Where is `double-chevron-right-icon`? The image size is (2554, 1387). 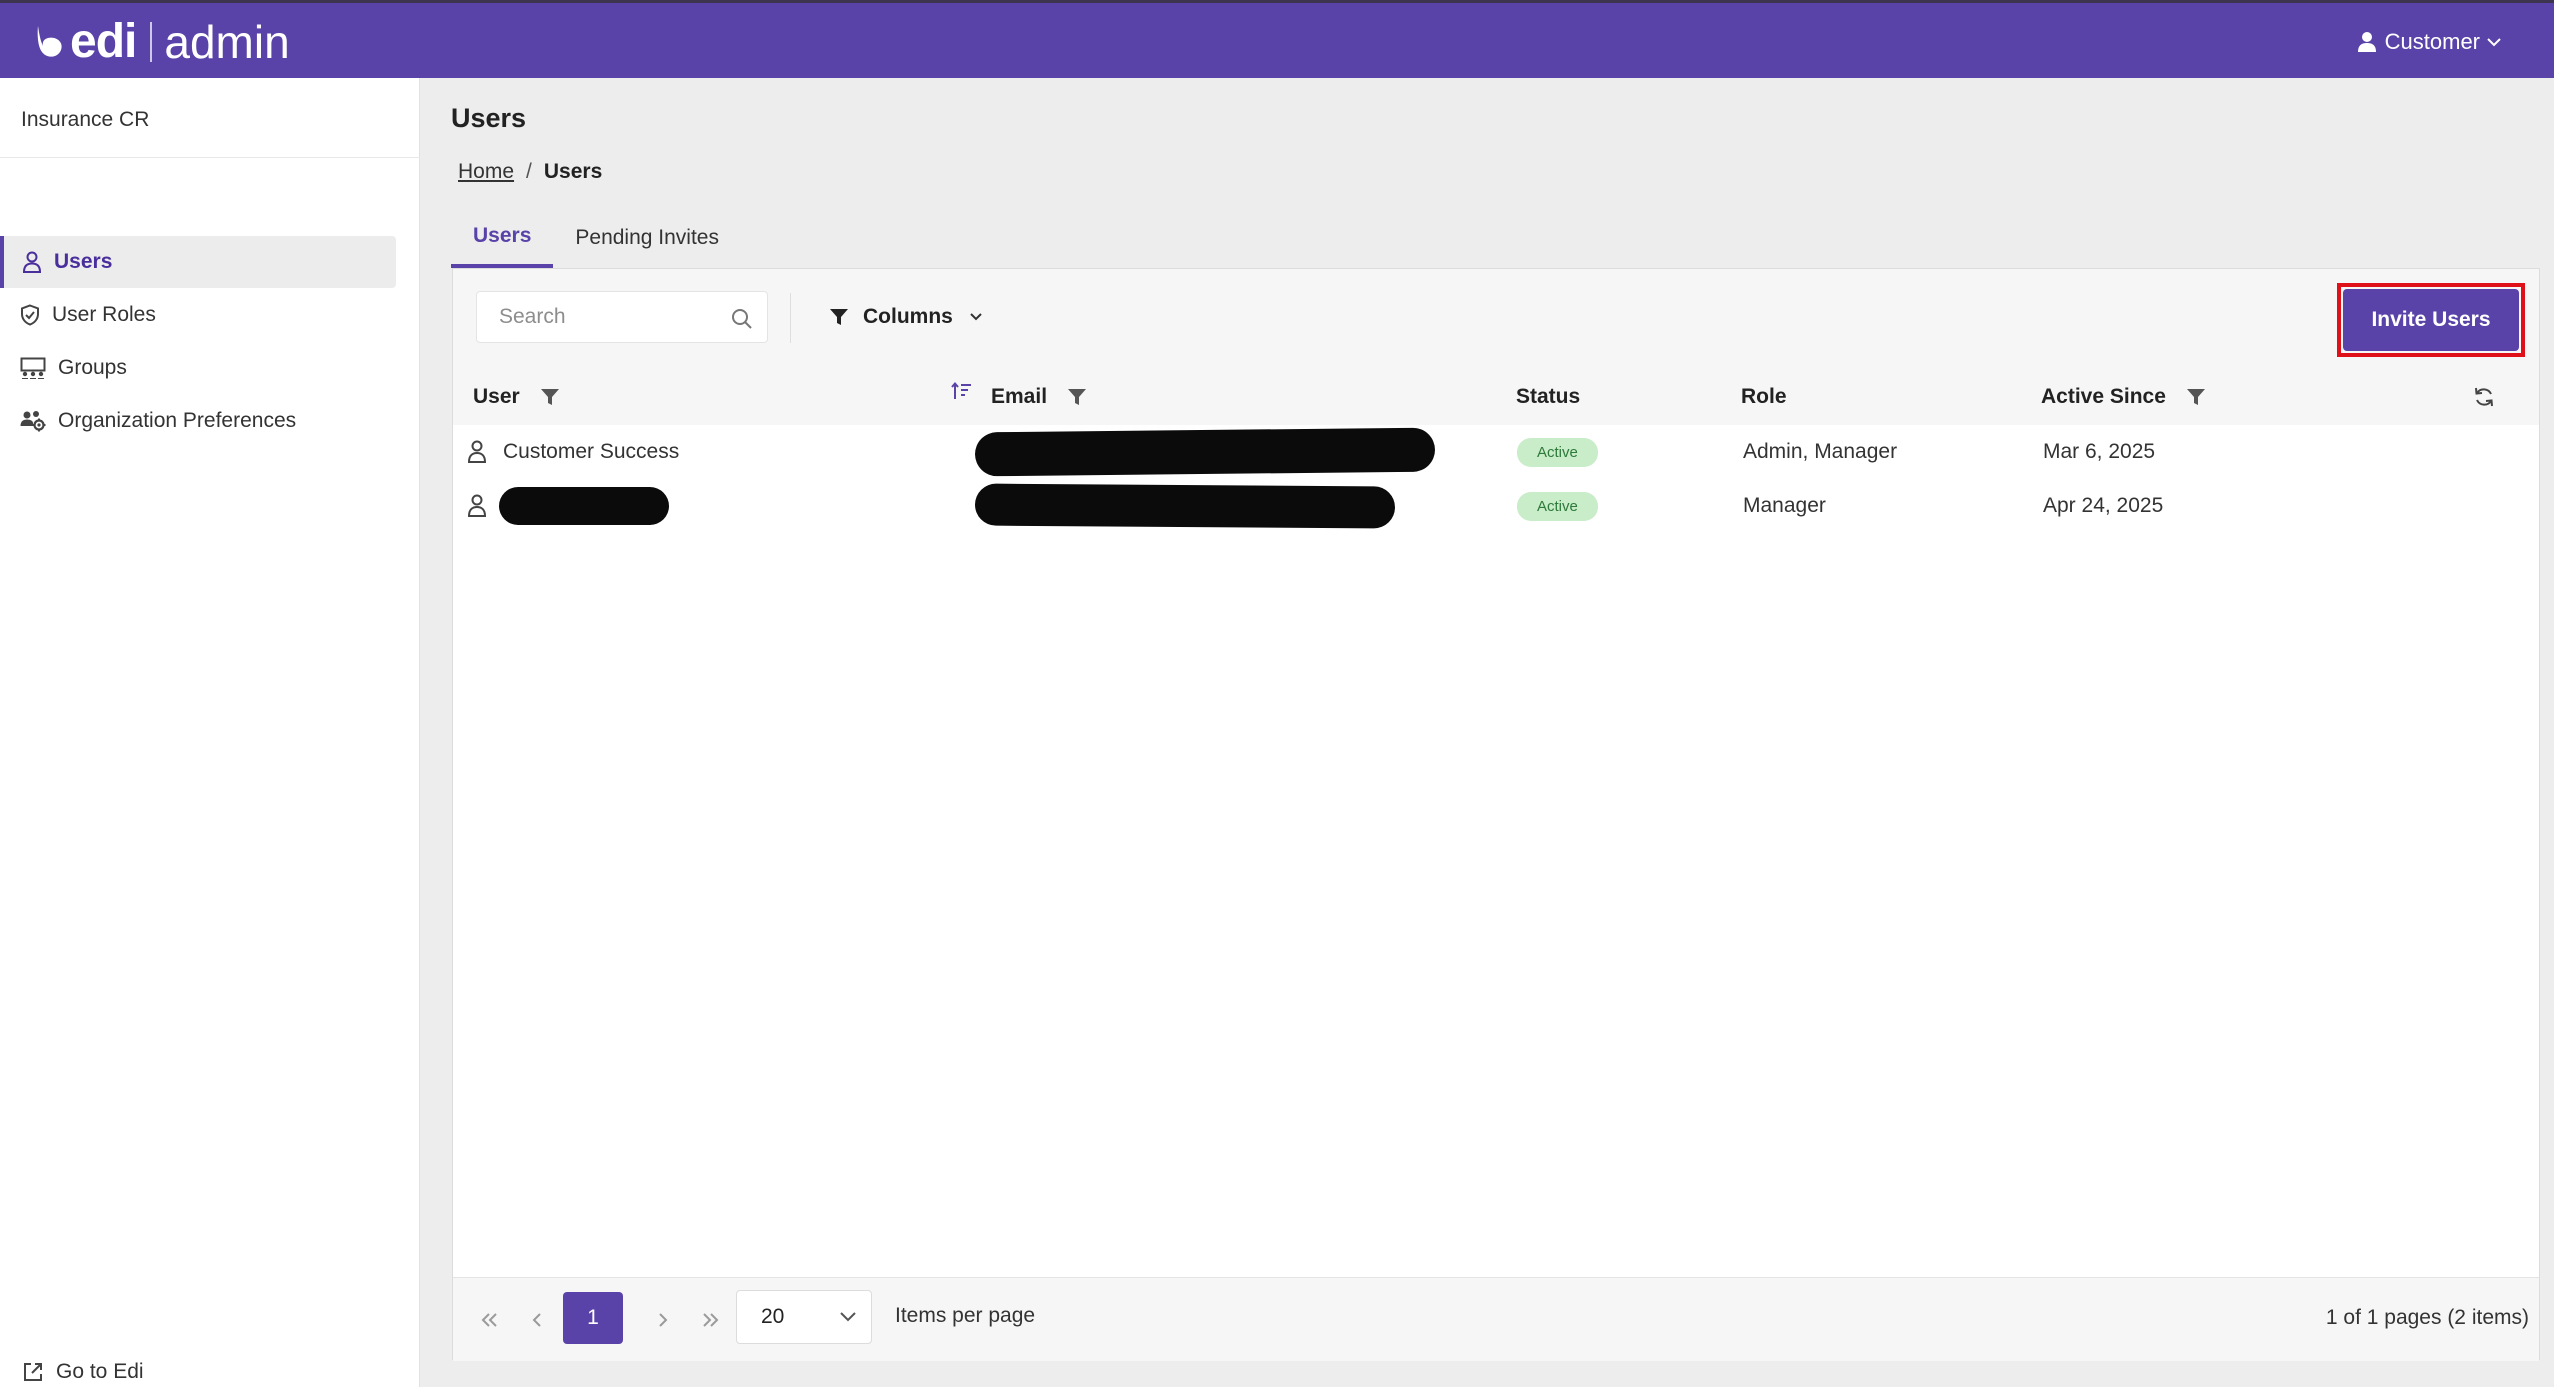 double-chevron-right-icon is located at coordinates (711, 1320).